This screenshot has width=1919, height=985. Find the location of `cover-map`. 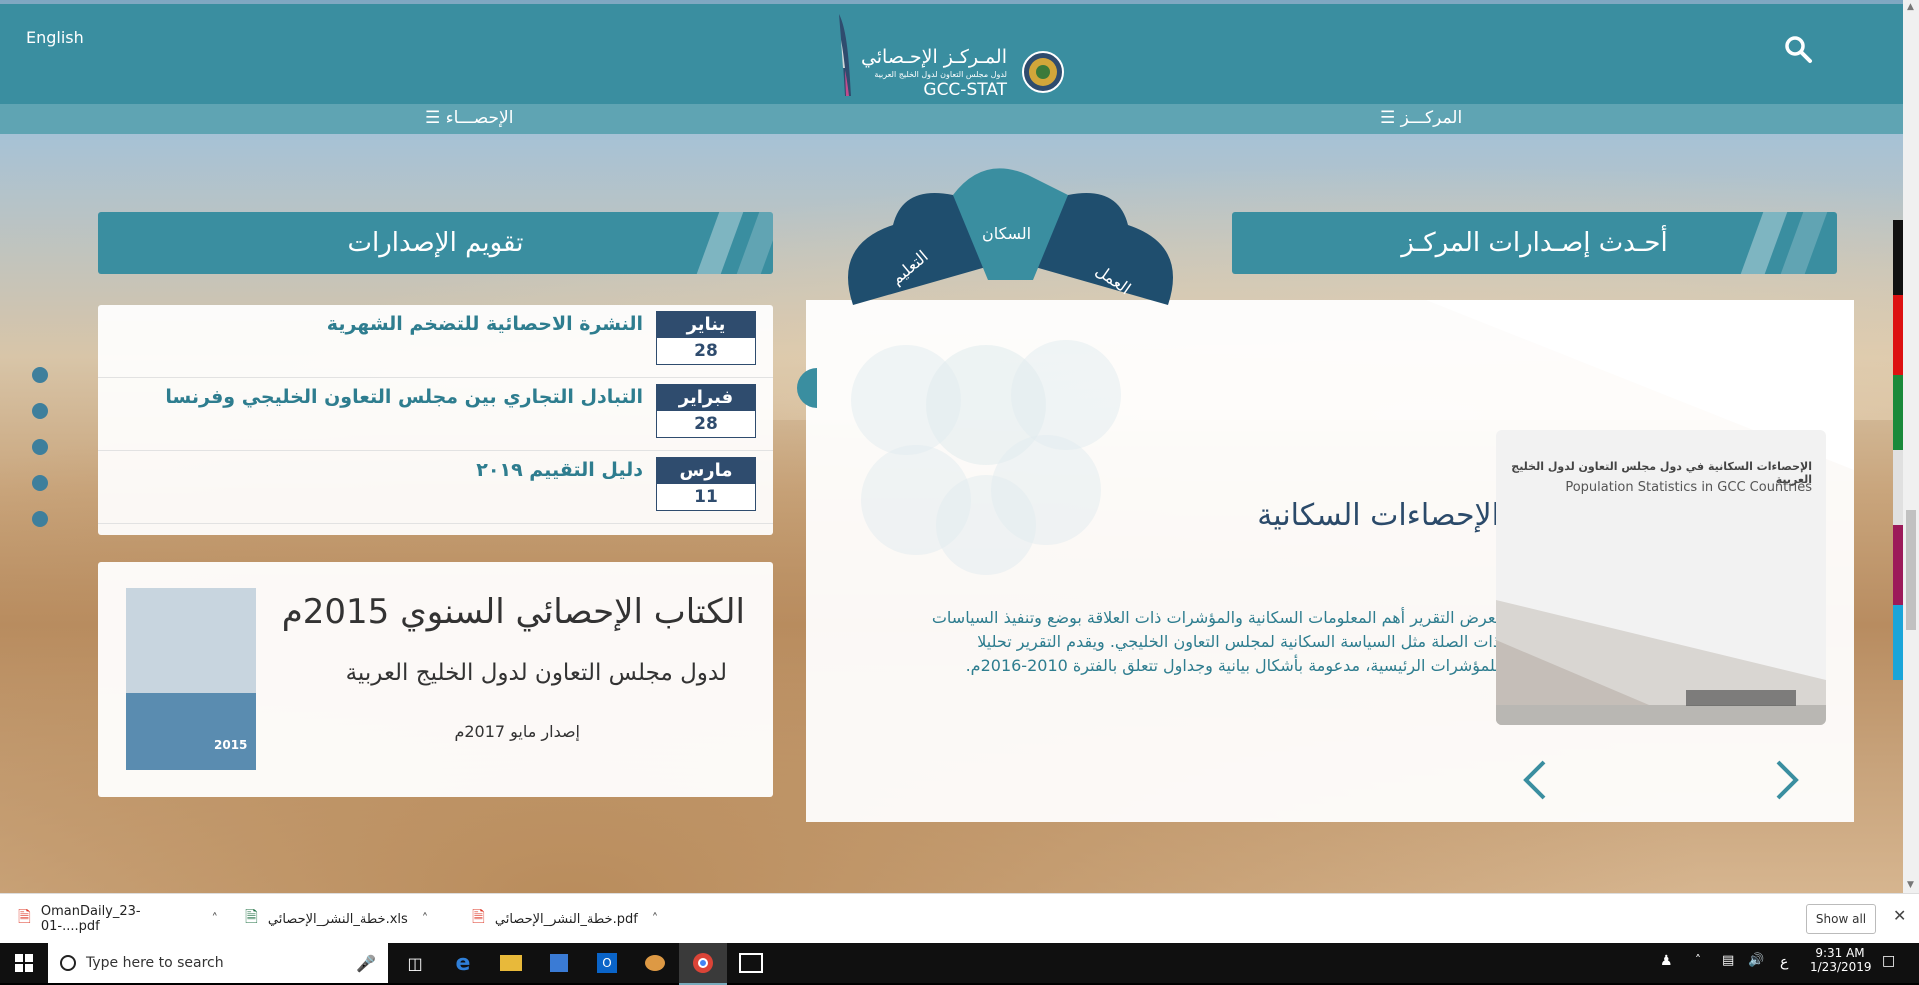

cover-map is located at coordinates (191, 640).